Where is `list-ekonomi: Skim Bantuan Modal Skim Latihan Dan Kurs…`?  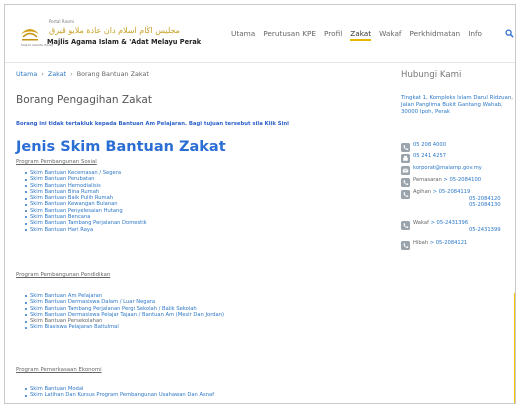
list-ekonomi: Skim Bantuan Modal Skim Latihan Dan Kurs… is located at coordinates (119, 392).